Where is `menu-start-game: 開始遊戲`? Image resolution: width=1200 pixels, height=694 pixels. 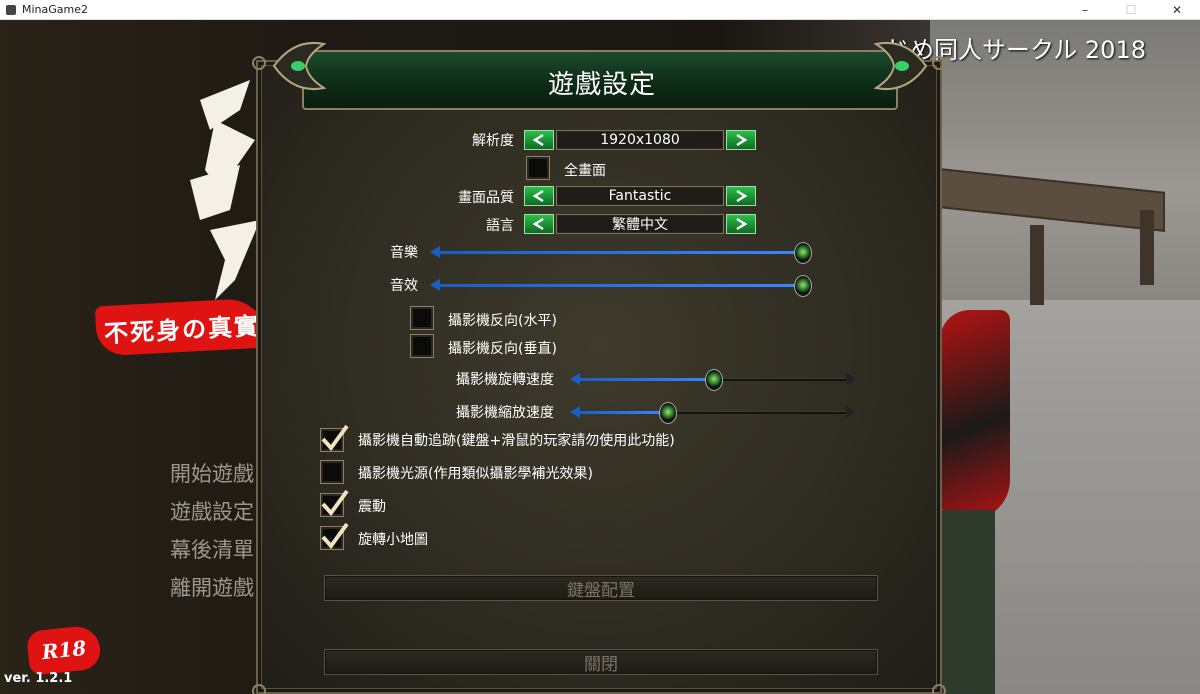 menu-start-game: 開始遊戲 is located at coordinates (215, 473).